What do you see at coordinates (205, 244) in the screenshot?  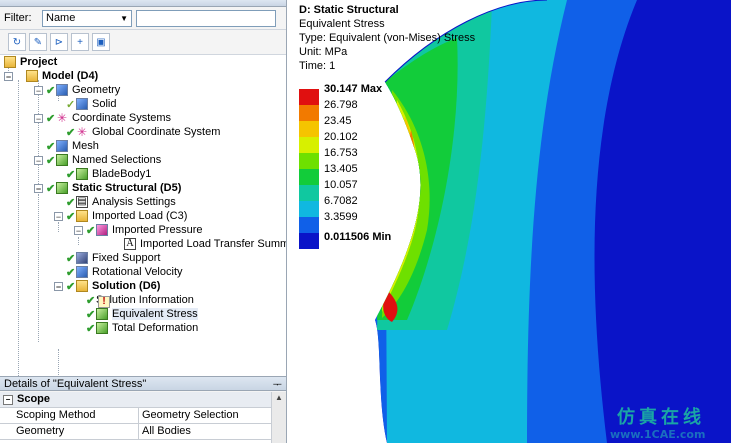 I see `tree-item-imported-load-transfer-summary: A Imported Load Transfer Summa` at bounding box center [205, 244].